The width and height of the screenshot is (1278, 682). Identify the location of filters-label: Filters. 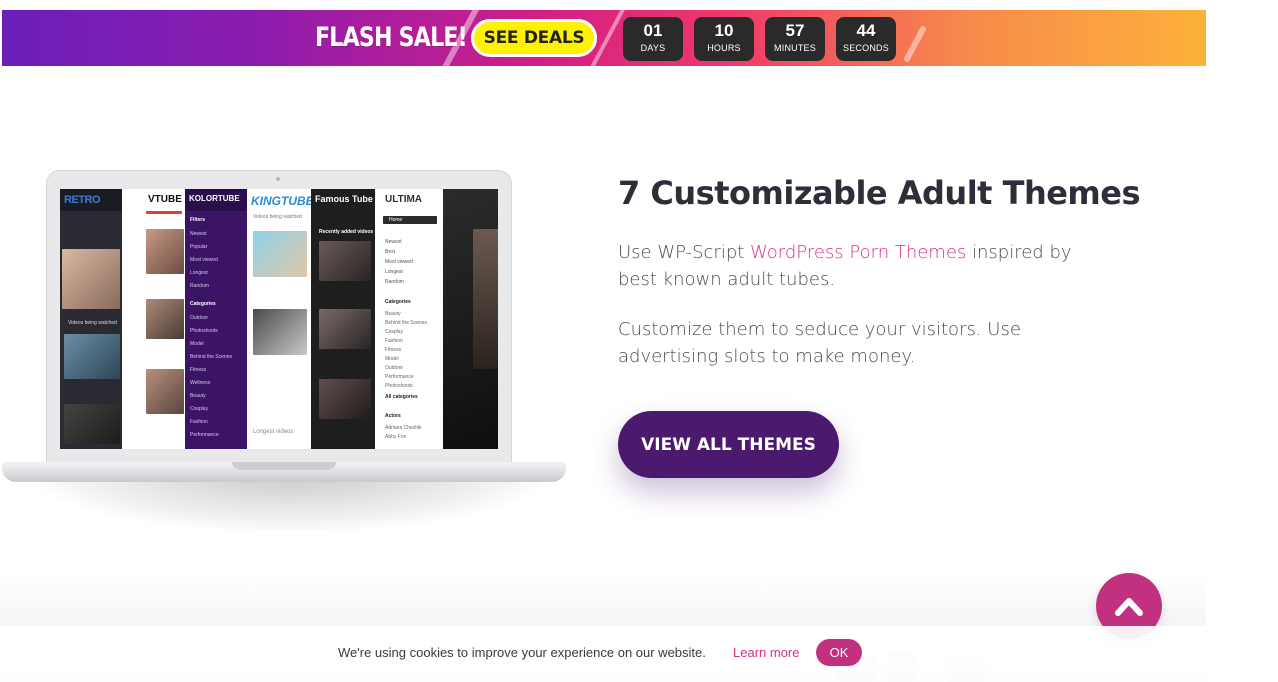
(198, 220).